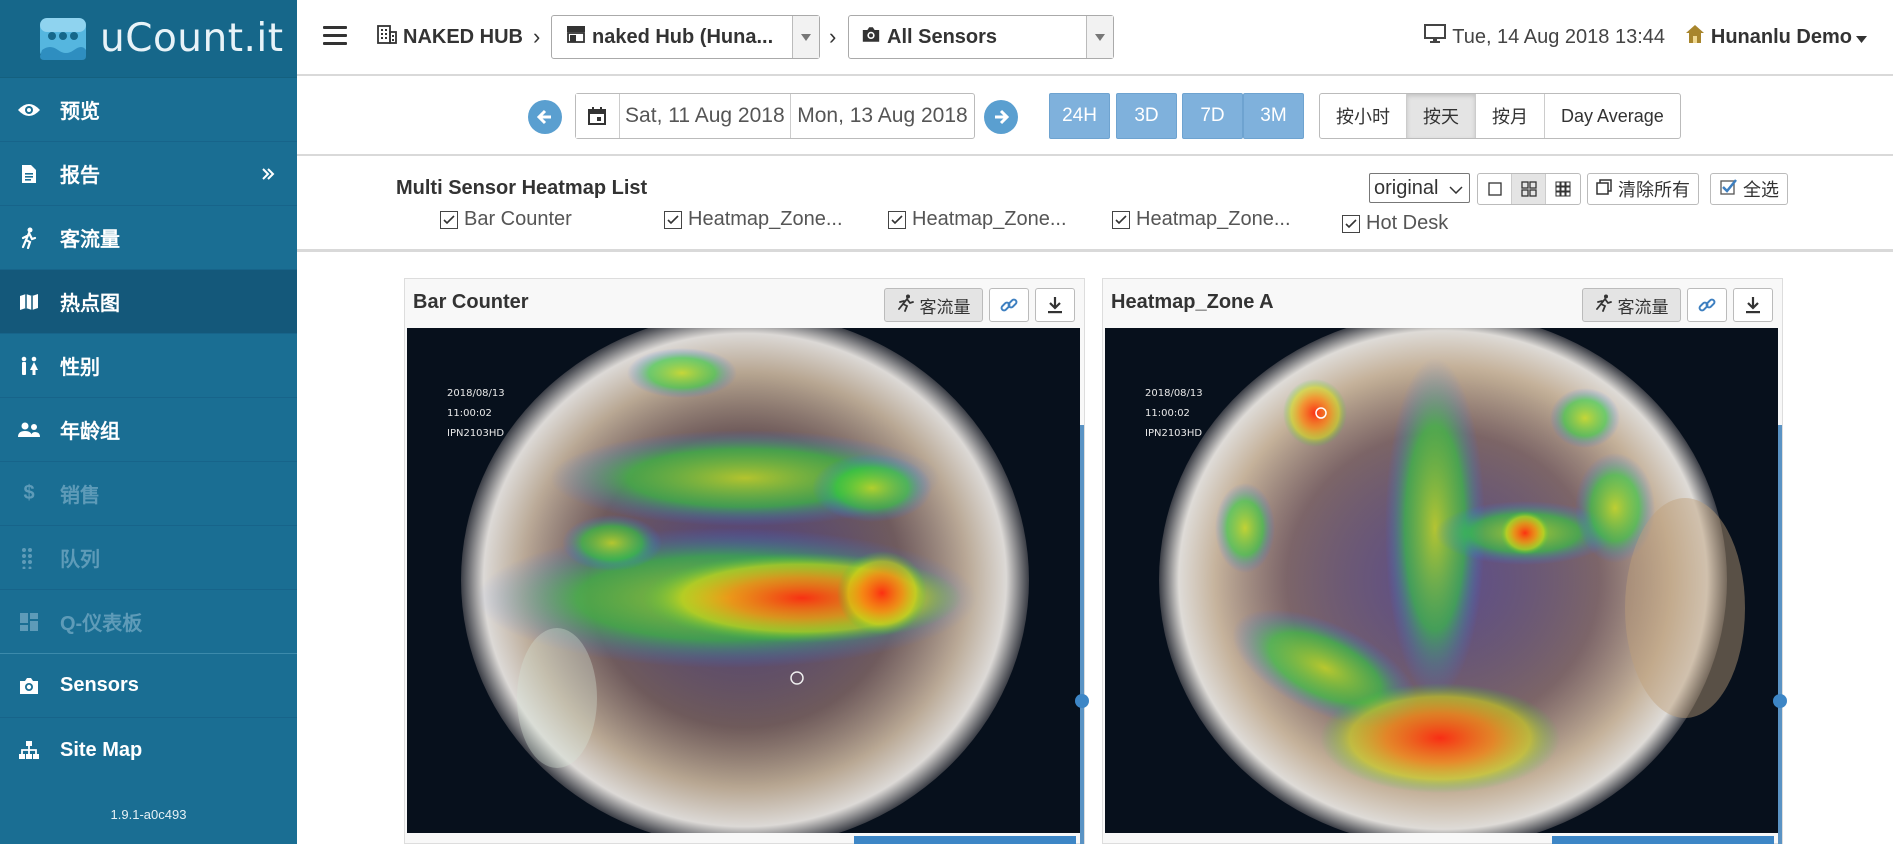 This screenshot has height=844, width=1893. I want to click on range-3d-button: 3D, so click(1146, 116).